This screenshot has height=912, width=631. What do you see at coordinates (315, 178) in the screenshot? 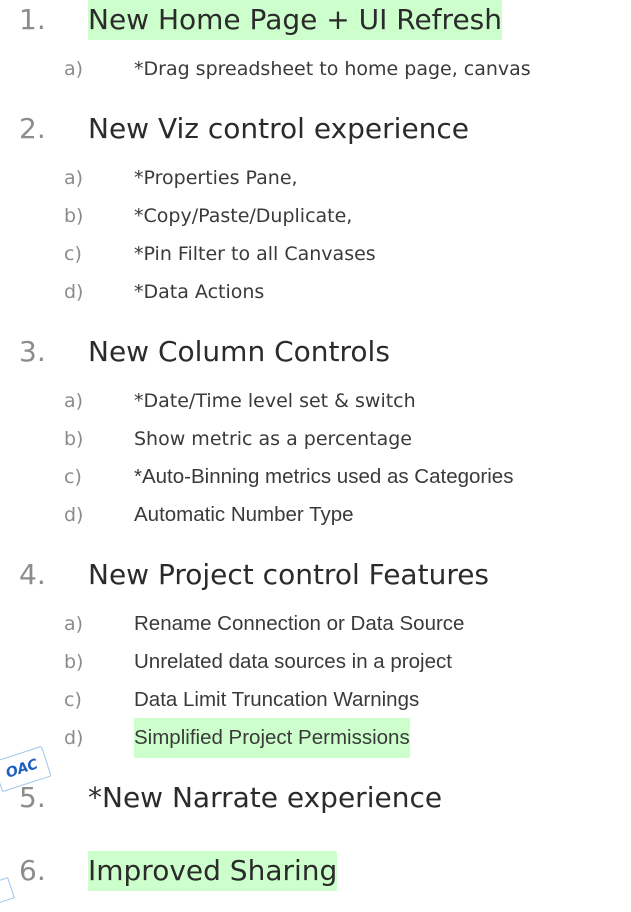
I see `list-item: a) *Properties Pane,` at bounding box center [315, 178].